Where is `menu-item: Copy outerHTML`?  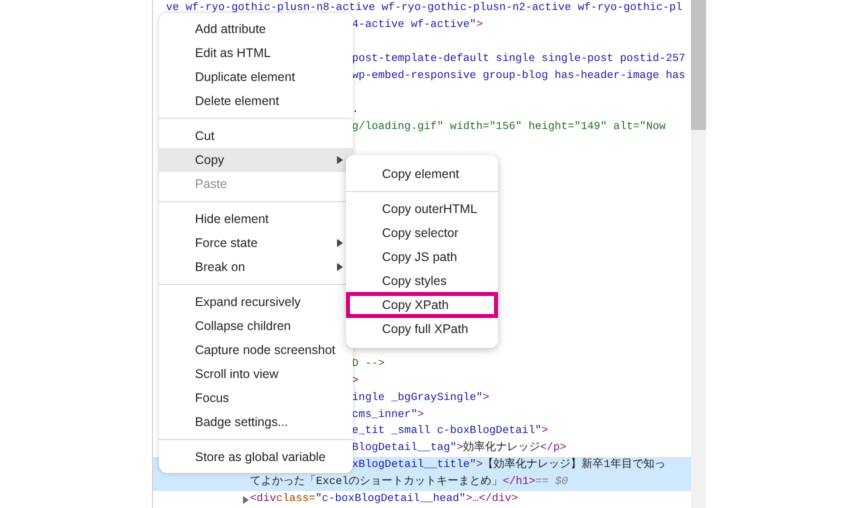
menu-item: Copy outerHTML is located at coordinates (422, 209).